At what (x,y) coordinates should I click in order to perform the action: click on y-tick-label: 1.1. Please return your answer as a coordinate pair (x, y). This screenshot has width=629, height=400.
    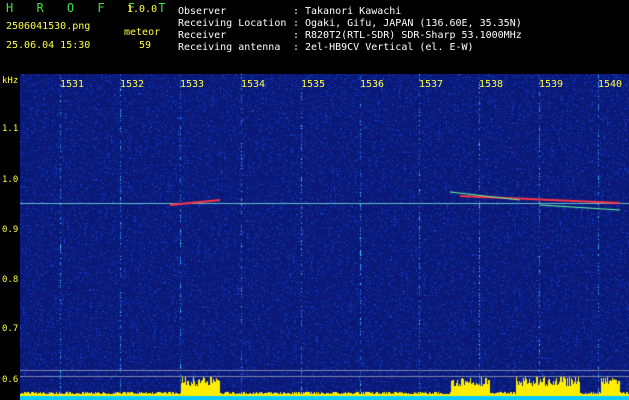
    Looking at the image, I should click on (10, 129).